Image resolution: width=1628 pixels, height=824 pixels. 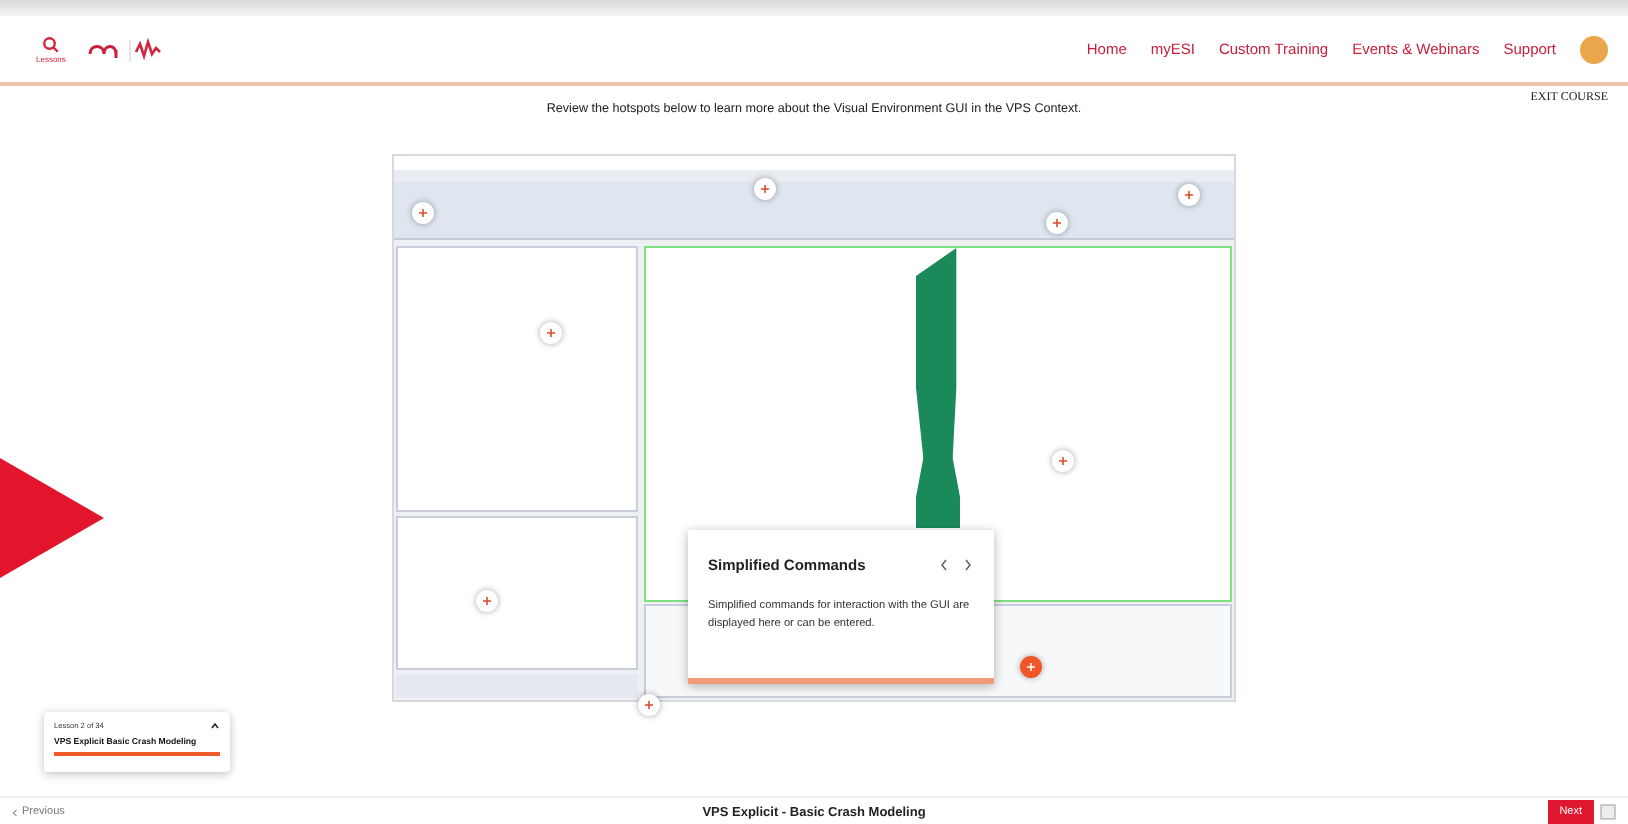 I want to click on chevron-left-icon, so click(x=15, y=812).